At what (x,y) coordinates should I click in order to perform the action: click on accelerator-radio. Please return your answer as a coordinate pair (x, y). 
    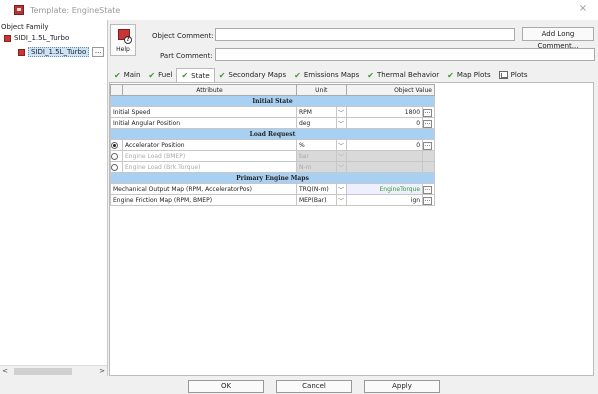
    Looking at the image, I should click on (114, 145).